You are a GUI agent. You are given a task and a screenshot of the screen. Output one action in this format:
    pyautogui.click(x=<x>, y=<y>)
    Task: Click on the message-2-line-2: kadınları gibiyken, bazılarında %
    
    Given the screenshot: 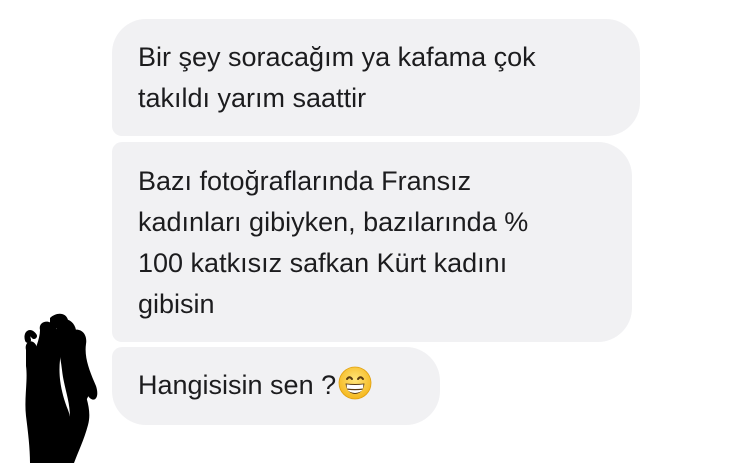 What is the action you would take?
    pyautogui.click(x=333, y=222)
    